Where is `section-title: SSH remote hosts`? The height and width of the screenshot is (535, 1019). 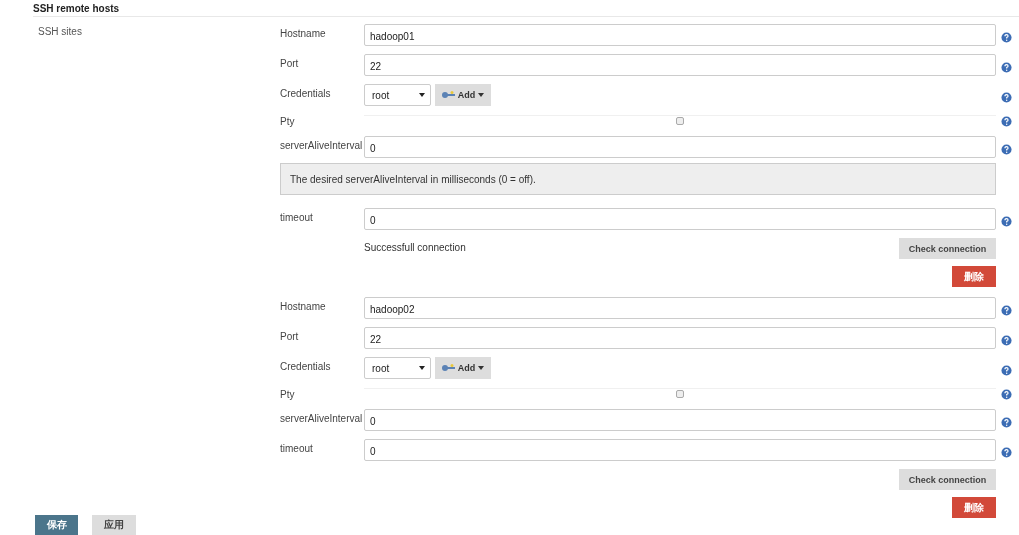
section-title: SSH remote hosts is located at coordinates (526, 8).